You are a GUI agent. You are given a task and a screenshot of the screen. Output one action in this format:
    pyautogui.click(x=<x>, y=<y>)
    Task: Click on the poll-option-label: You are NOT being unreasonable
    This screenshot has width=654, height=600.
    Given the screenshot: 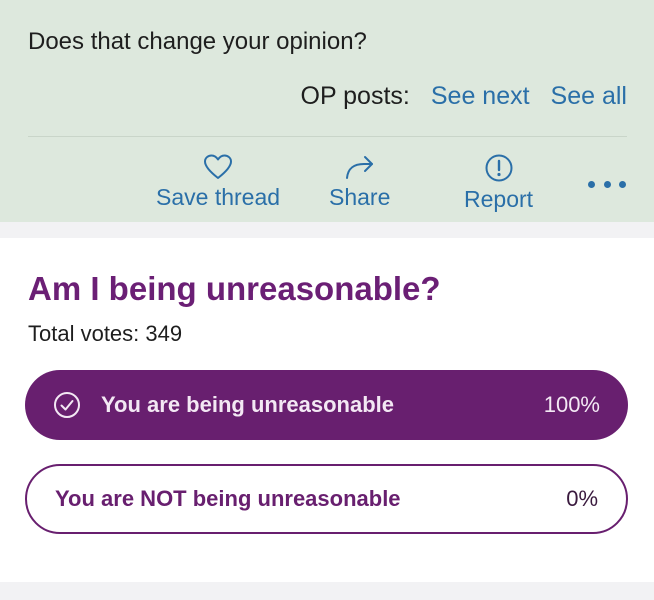 What is the action you would take?
    pyautogui.click(x=228, y=498)
    